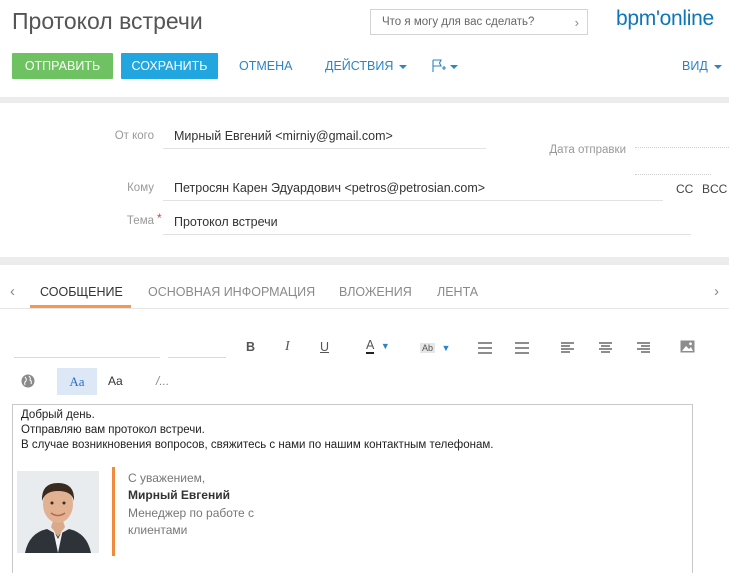 Image resolution: width=729 pixels, height=573 pixels. I want to click on bullet-list-icon, so click(522, 348).